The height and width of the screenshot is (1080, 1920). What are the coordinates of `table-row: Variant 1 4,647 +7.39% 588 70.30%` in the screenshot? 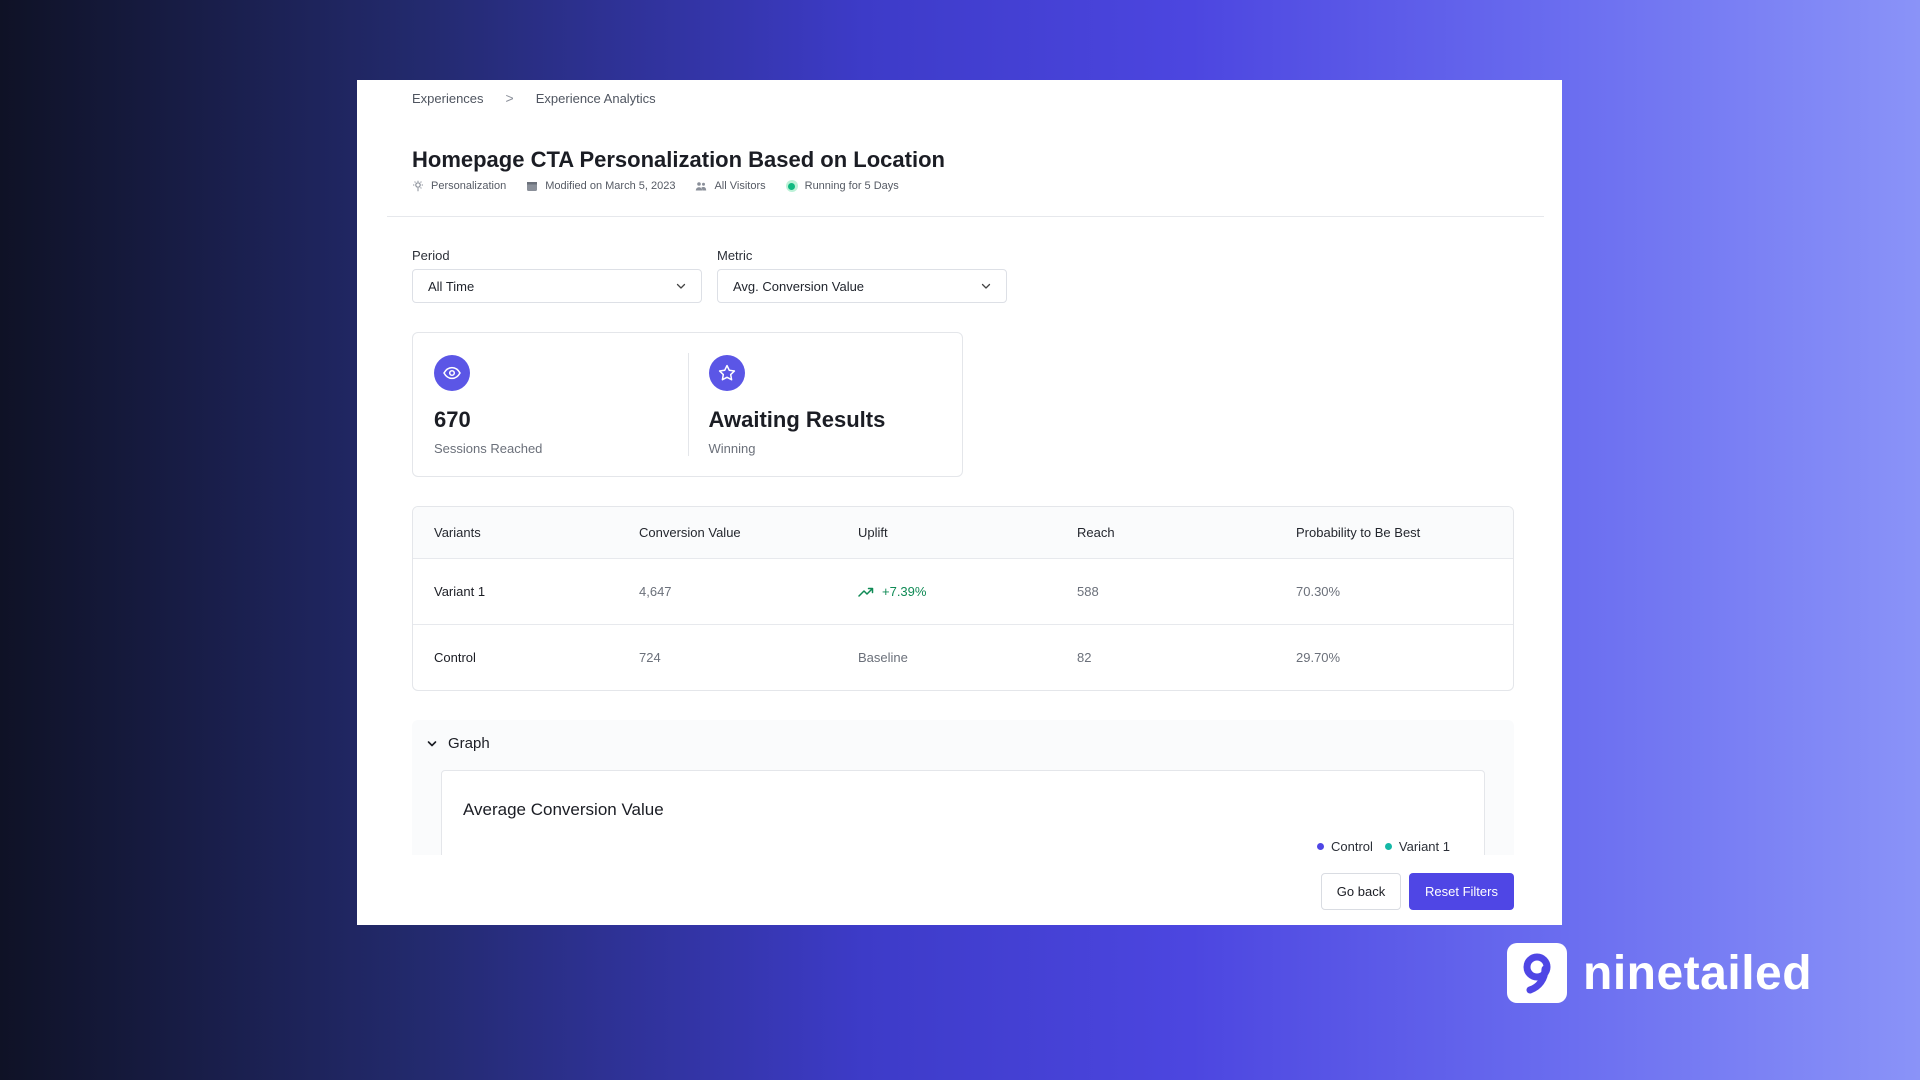 It's located at (963, 591).